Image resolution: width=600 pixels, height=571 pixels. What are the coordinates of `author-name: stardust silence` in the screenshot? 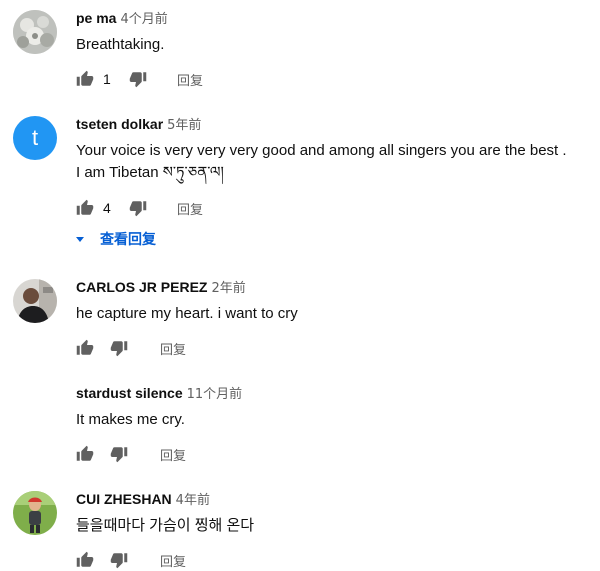 It's located at (129, 393).